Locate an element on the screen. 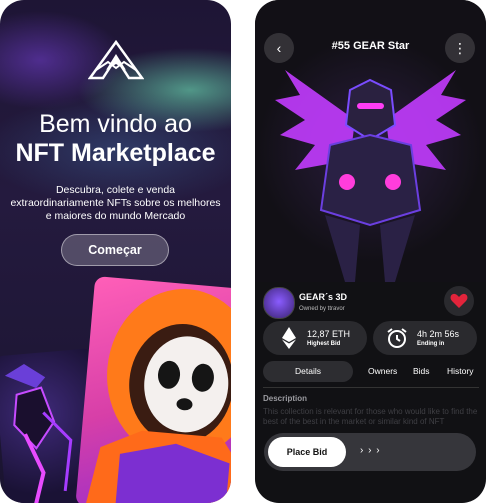 Image resolution: width=486 pixels, height=503 pixels. more-options-button: ⋮ is located at coordinates (460, 48).